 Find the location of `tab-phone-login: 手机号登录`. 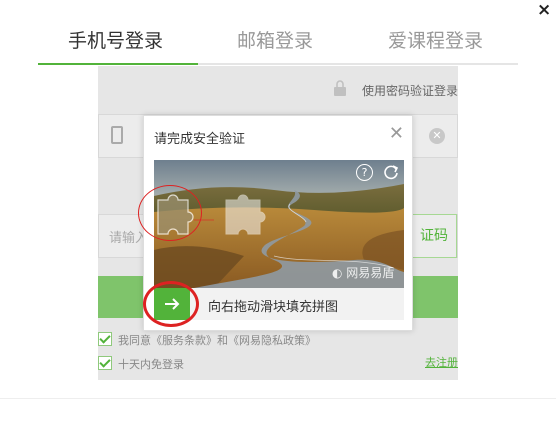

tab-phone-login: 手机号登录 is located at coordinates (115, 41).